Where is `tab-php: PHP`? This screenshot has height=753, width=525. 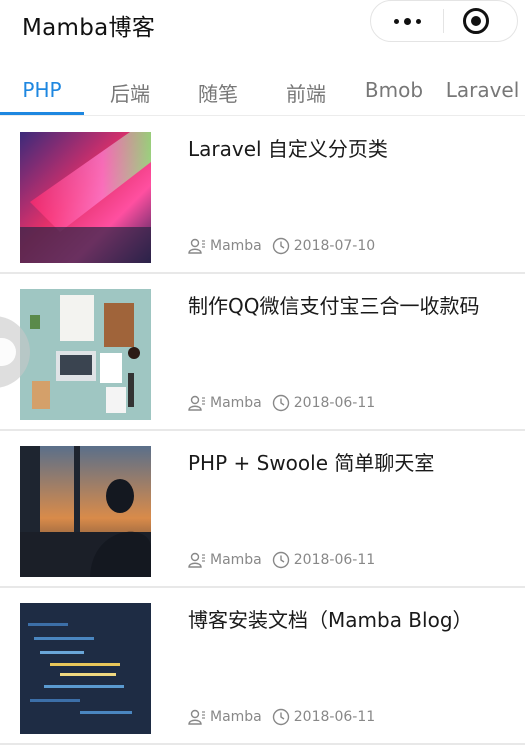 tab-php: PHP is located at coordinates (42, 93).